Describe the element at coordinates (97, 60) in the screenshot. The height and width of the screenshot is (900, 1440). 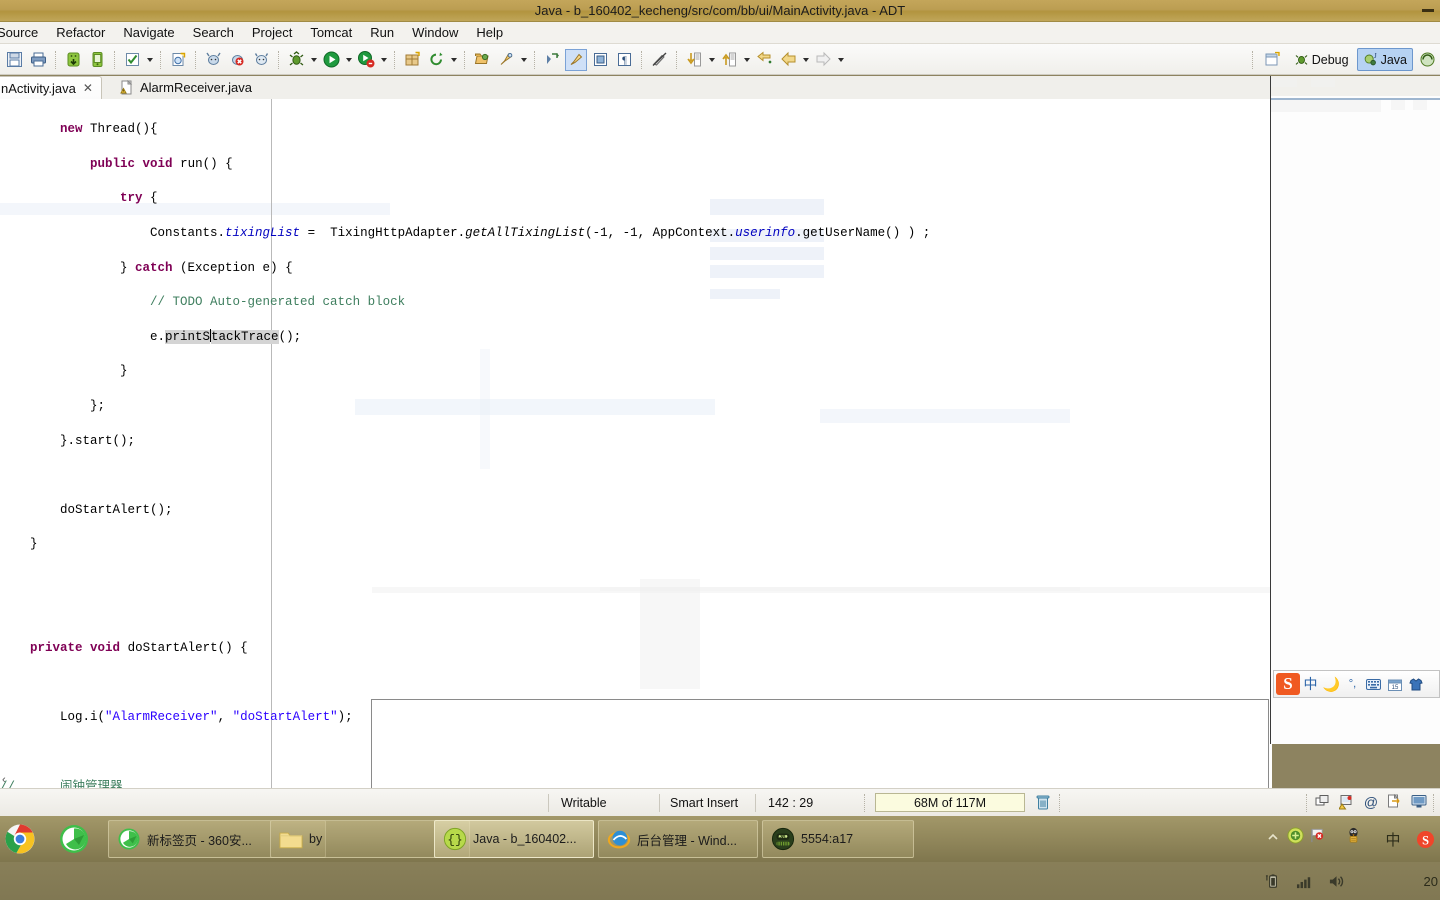
I see `android-avd-manager-icon` at that location.